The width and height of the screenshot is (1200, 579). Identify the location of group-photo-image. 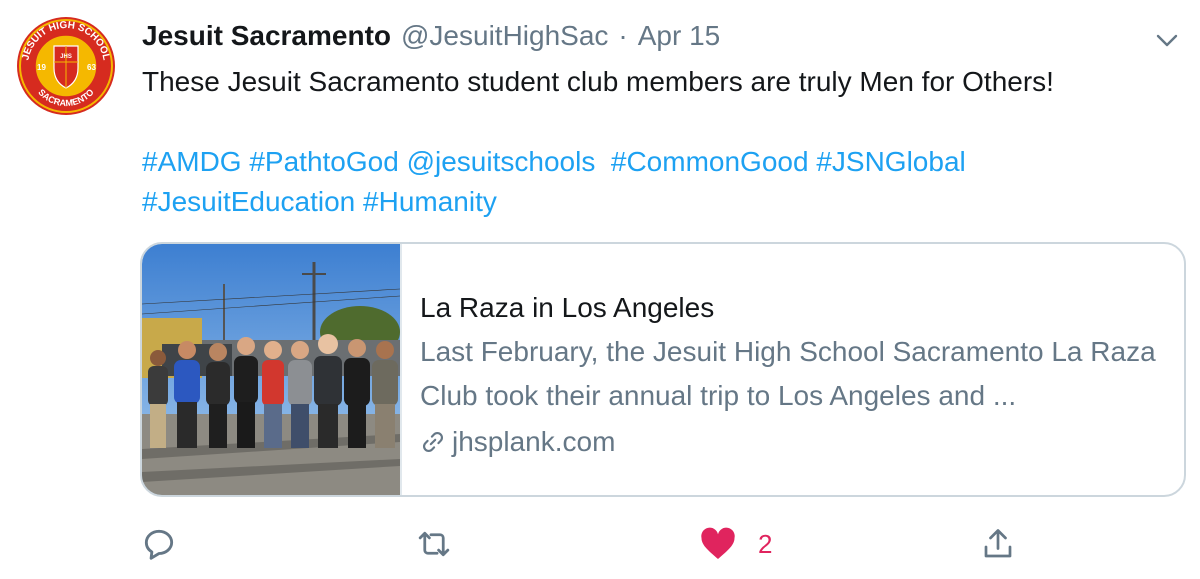
(271, 369).